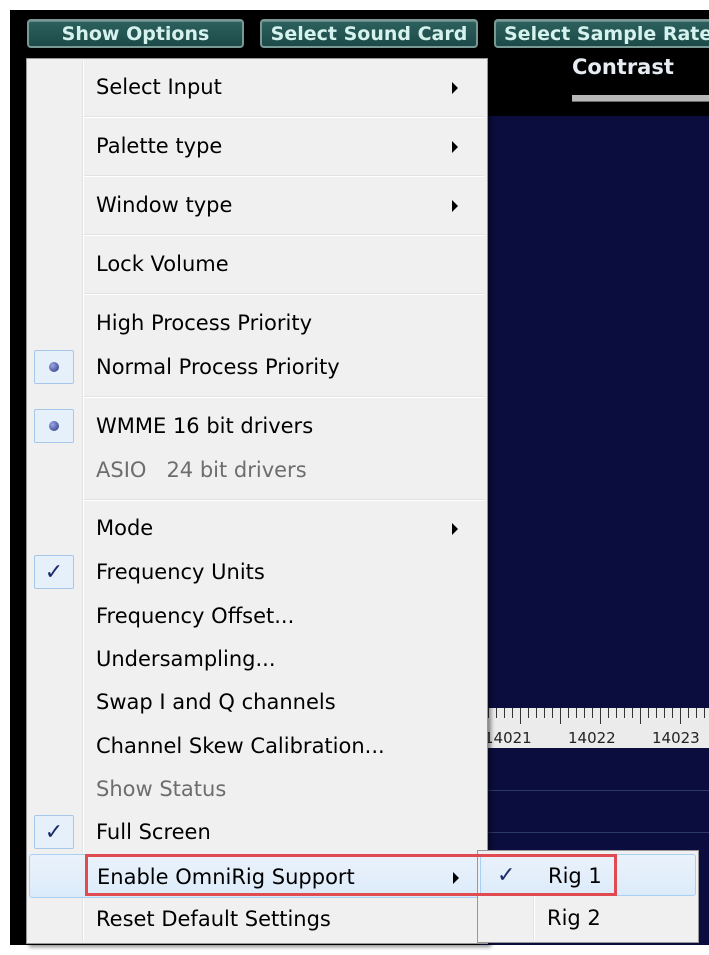  I want to click on menu-item-label: ASIO 24 bit drivers, so click(201, 470).